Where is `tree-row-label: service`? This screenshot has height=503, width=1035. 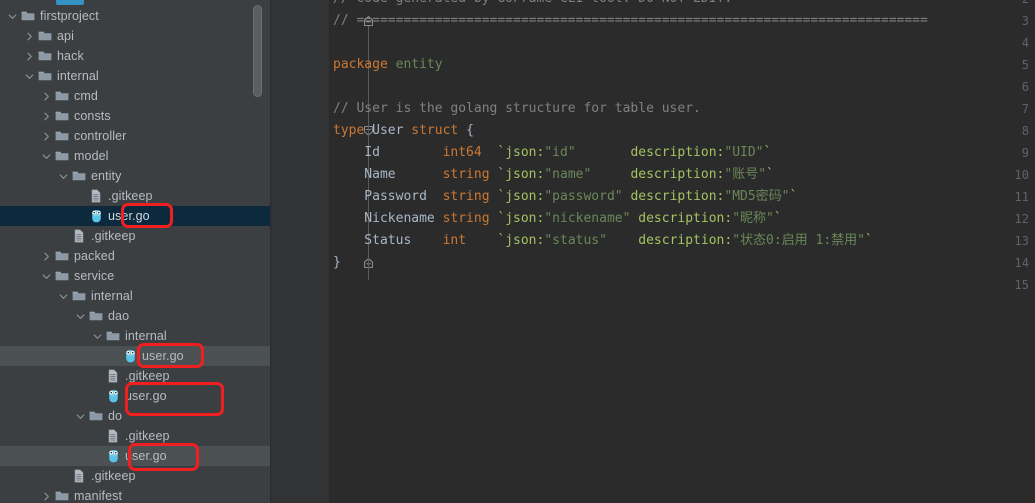
tree-row-label: service is located at coordinates (94, 276).